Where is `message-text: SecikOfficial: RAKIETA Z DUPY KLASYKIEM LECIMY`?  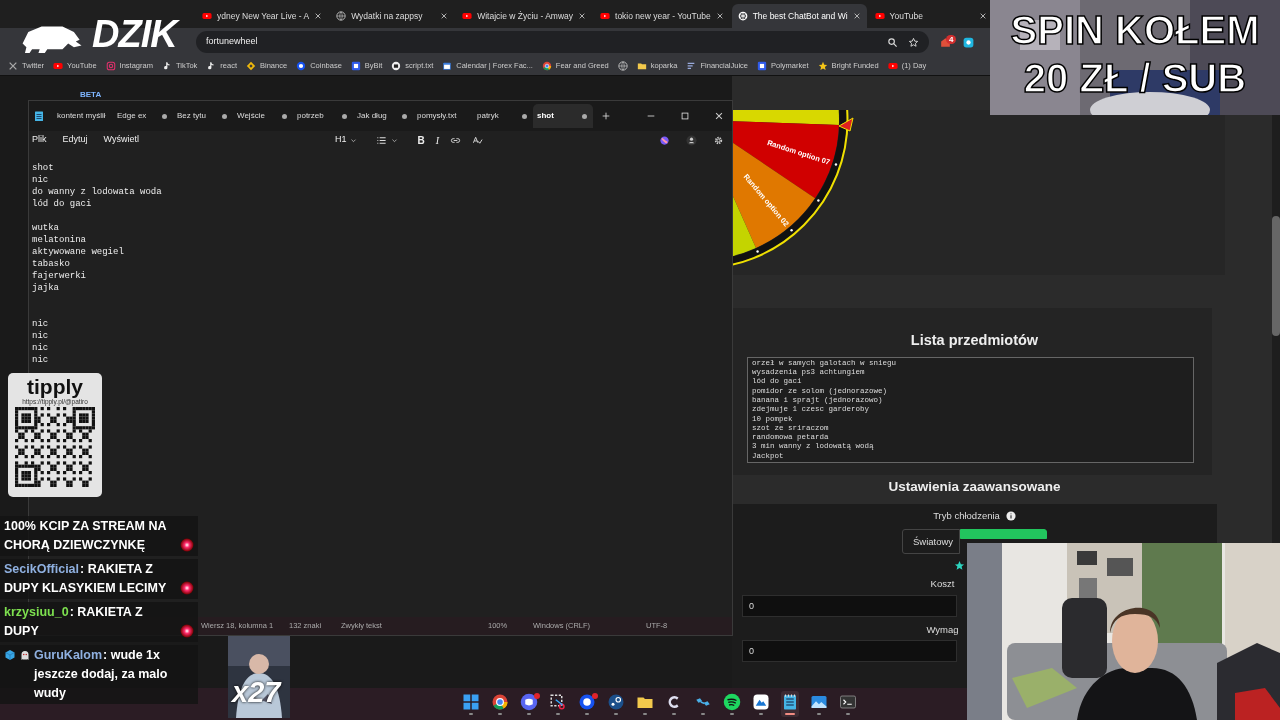
message-text: SecikOfficial: RAKIETA Z DUPY KLASYKIEM LECIMY is located at coordinates (86, 579).